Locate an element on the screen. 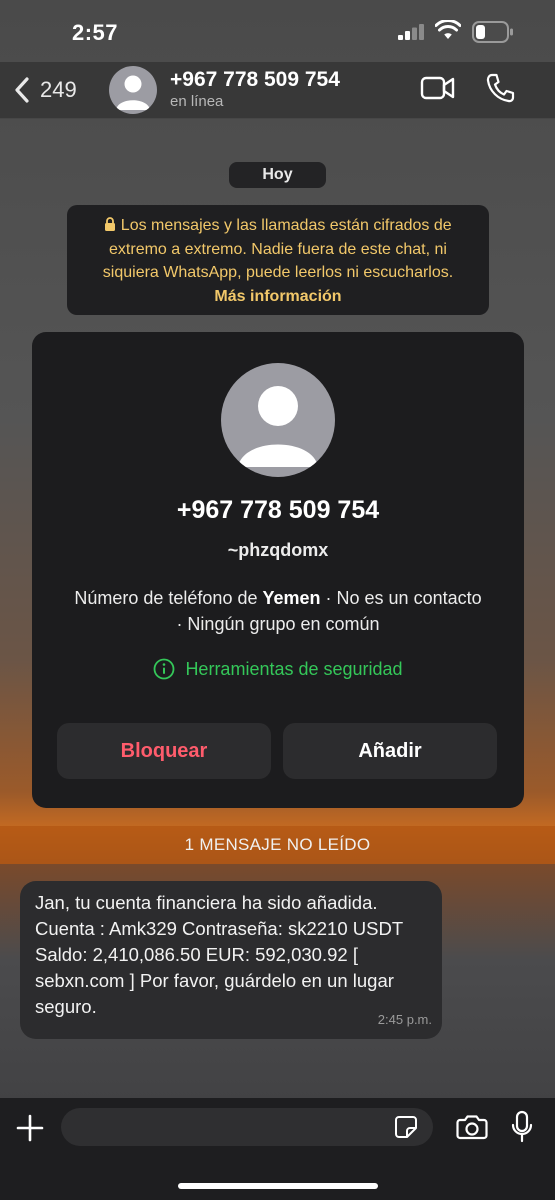 The image size is (555, 1200). phone-call-icon is located at coordinates (500, 88).